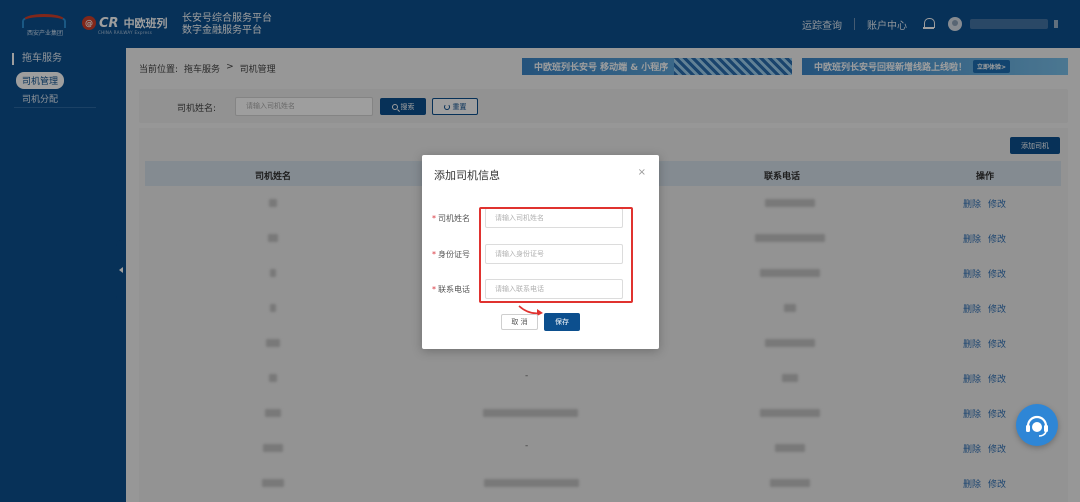 The image size is (1080, 502). I want to click on field-label-phone-text: 联系电话, so click(454, 289).